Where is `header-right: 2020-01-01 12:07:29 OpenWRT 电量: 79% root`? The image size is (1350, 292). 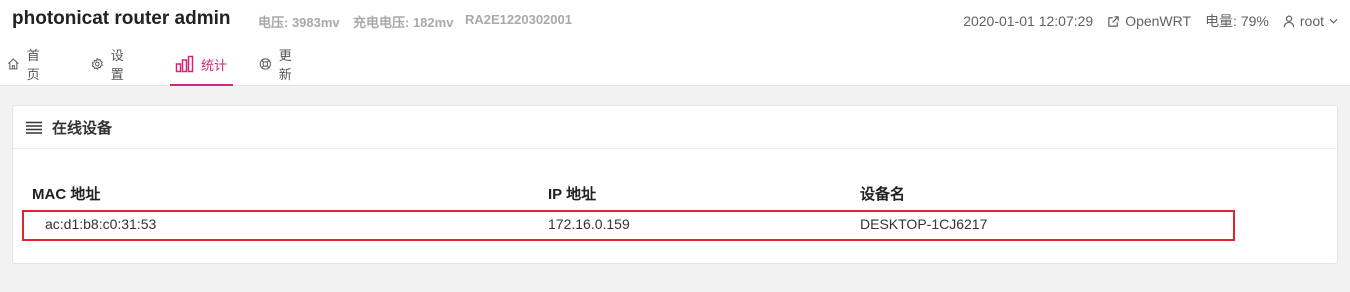 header-right: 2020-01-01 12:07:29 OpenWRT 电量: 79% root is located at coordinates (1143, 21).